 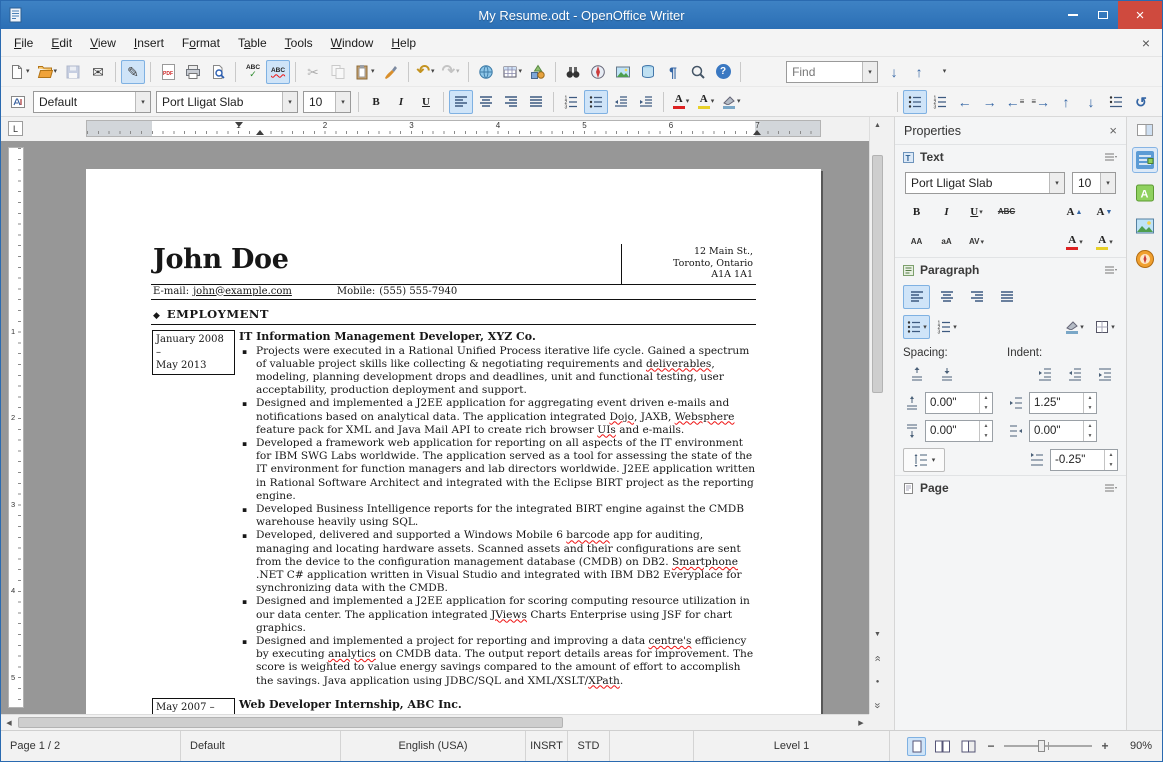 What do you see at coordinates (512, 72) in the screenshot?
I see `insert-table-button: ▾` at bounding box center [512, 72].